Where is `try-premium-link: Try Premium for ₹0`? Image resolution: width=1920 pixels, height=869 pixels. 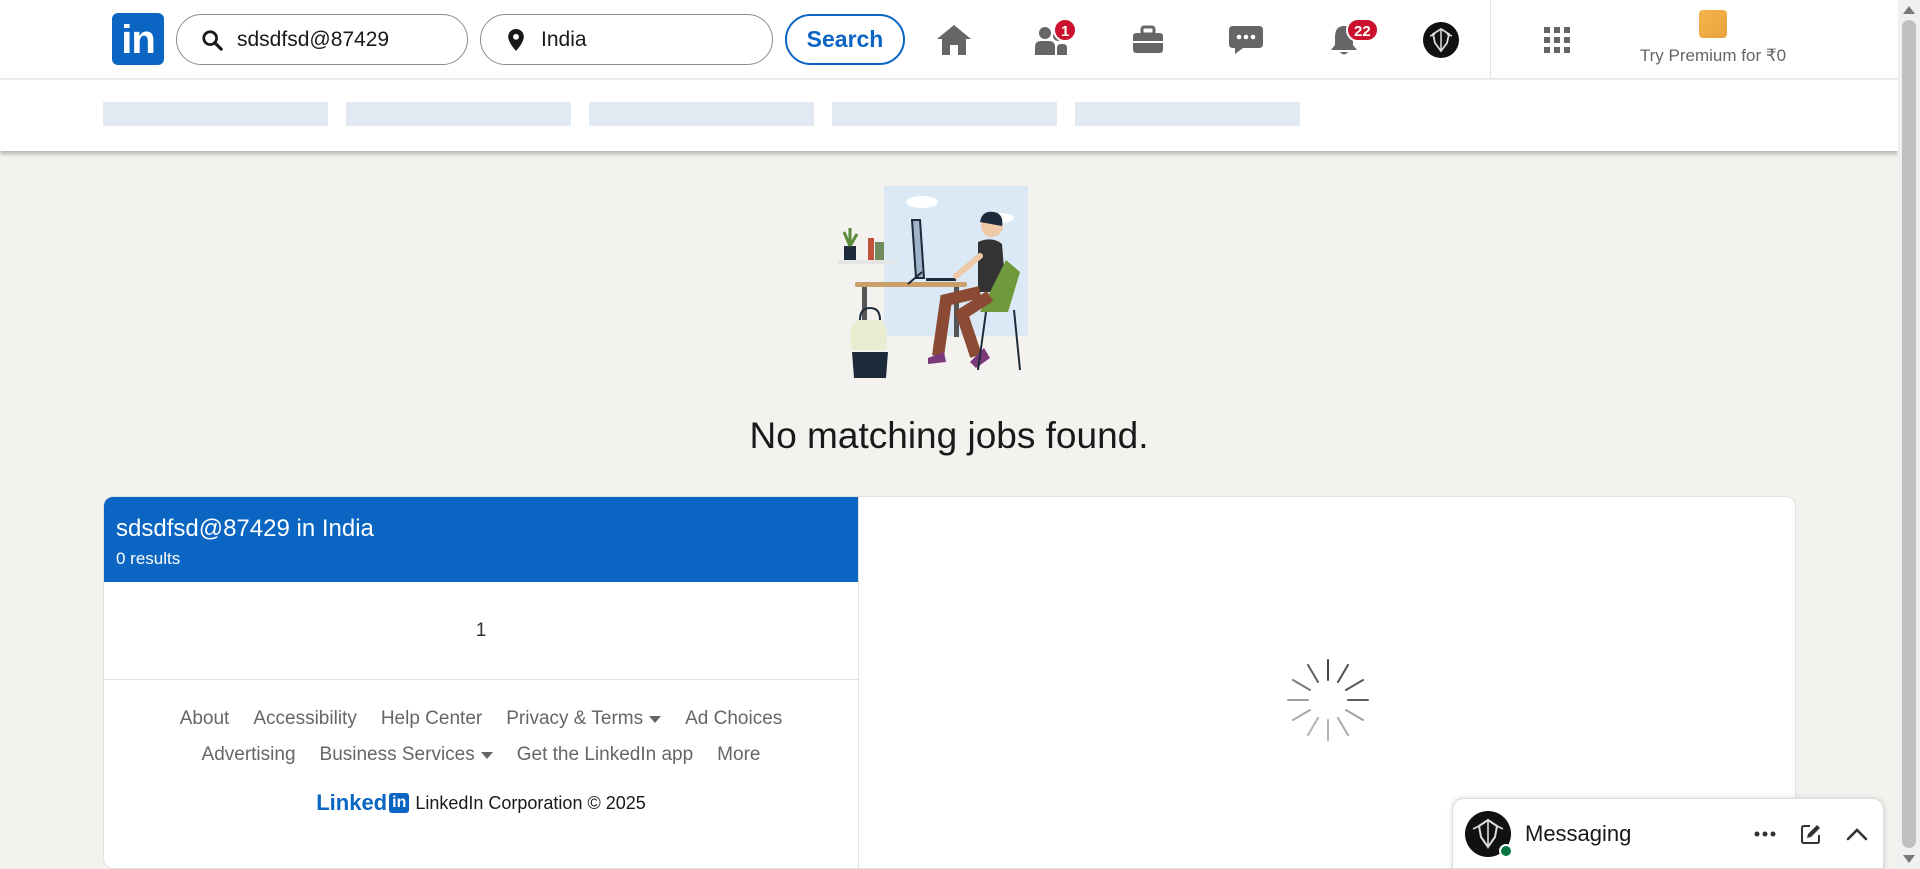
try-premium-link: Try Premium for ₹0 is located at coordinates (1713, 38).